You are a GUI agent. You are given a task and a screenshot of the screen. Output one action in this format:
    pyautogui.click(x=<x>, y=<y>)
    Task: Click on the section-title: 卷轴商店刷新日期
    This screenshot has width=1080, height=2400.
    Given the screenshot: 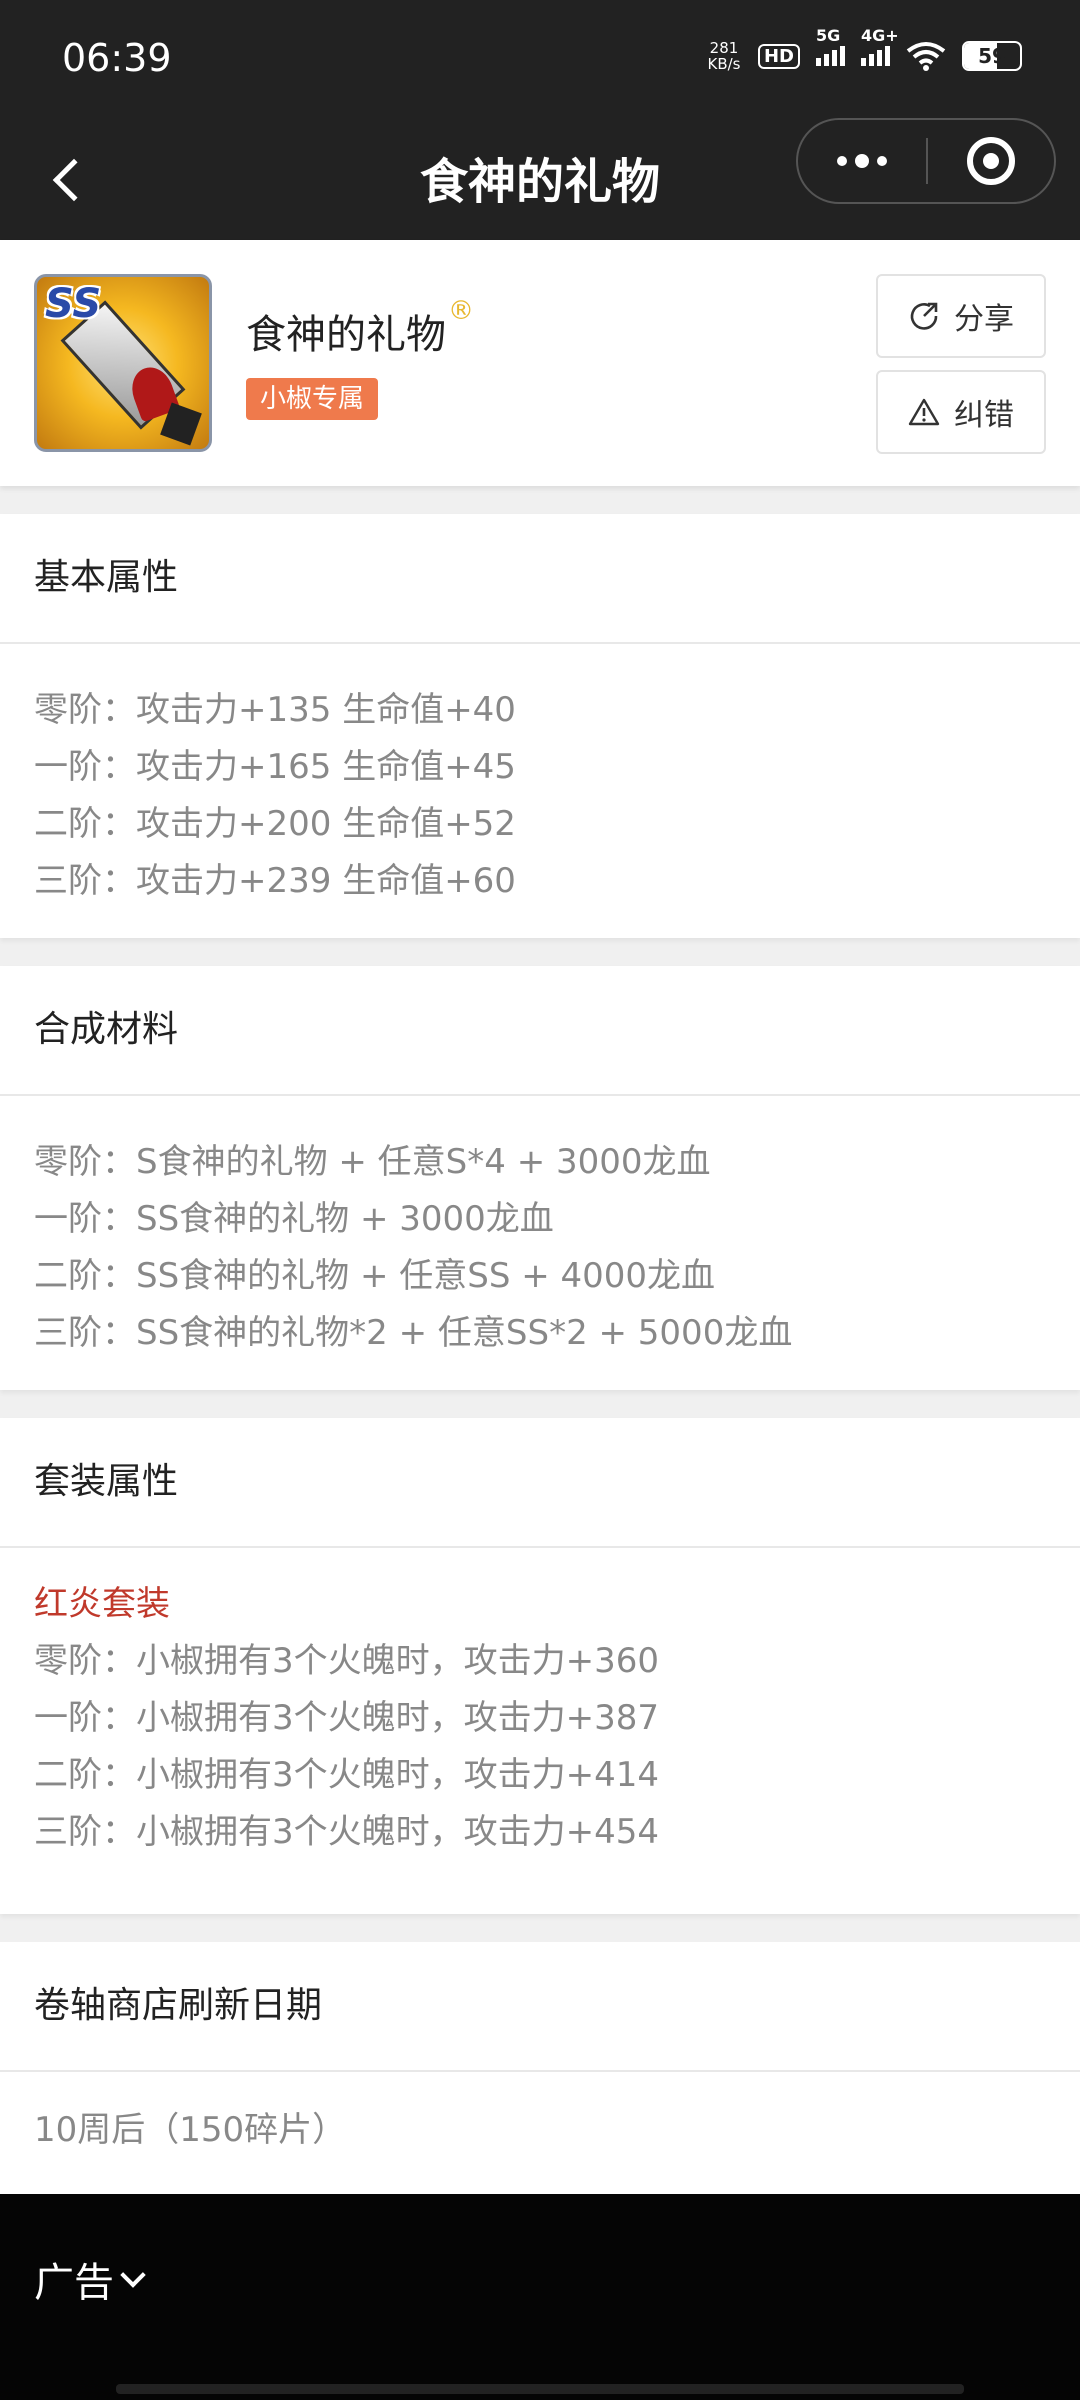 What is the action you would take?
    pyautogui.click(x=540, y=2007)
    